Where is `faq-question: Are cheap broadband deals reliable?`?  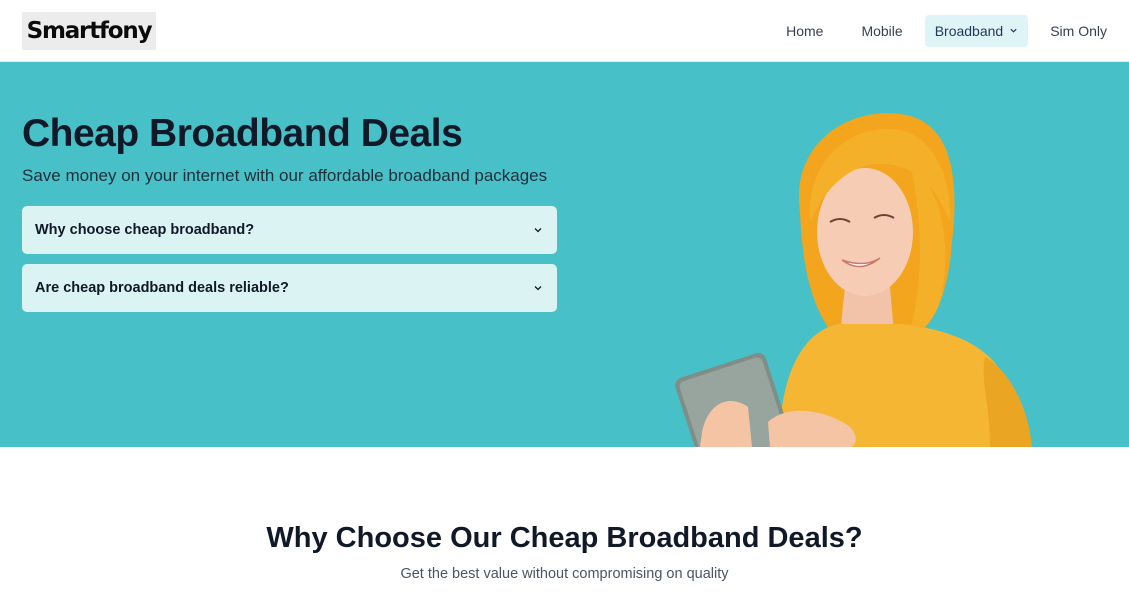
faq-question: Are cheap broadband deals reliable? is located at coordinates (162, 288).